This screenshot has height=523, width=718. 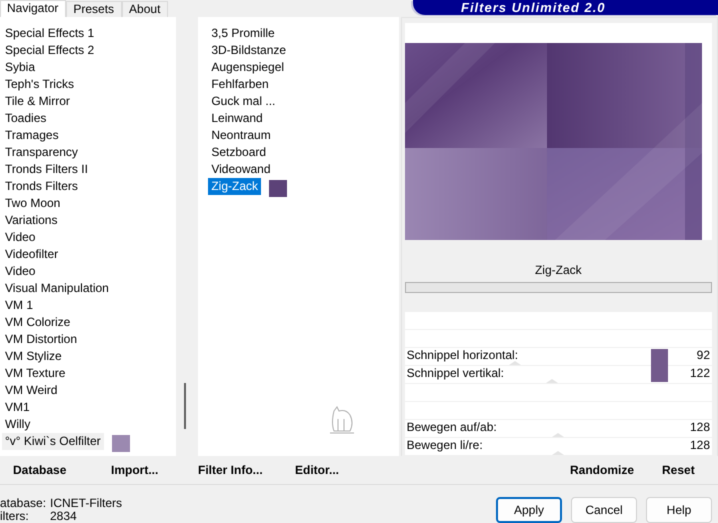 I want to click on category-item: Tronds Filters II, so click(x=46, y=169).